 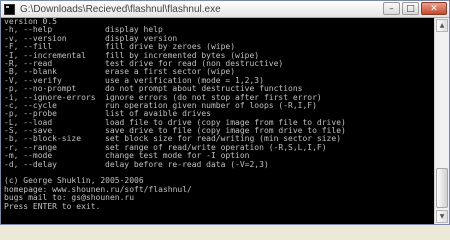 What do you see at coordinates (30, 22) in the screenshot?
I see `version-line: version 0.5` at bounding box center [30, 22].